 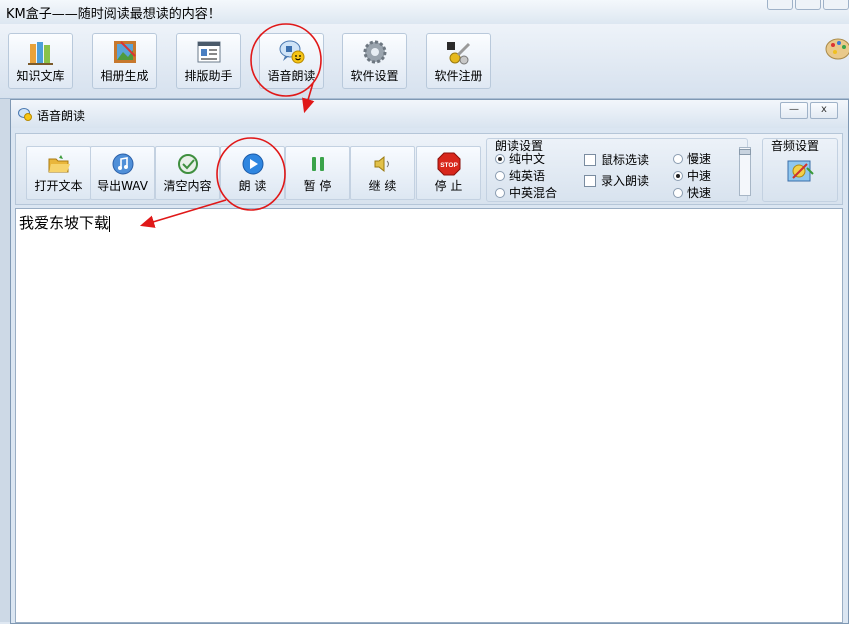 I want to click on pause-button: 暂 停, so click(x=317, y=173).